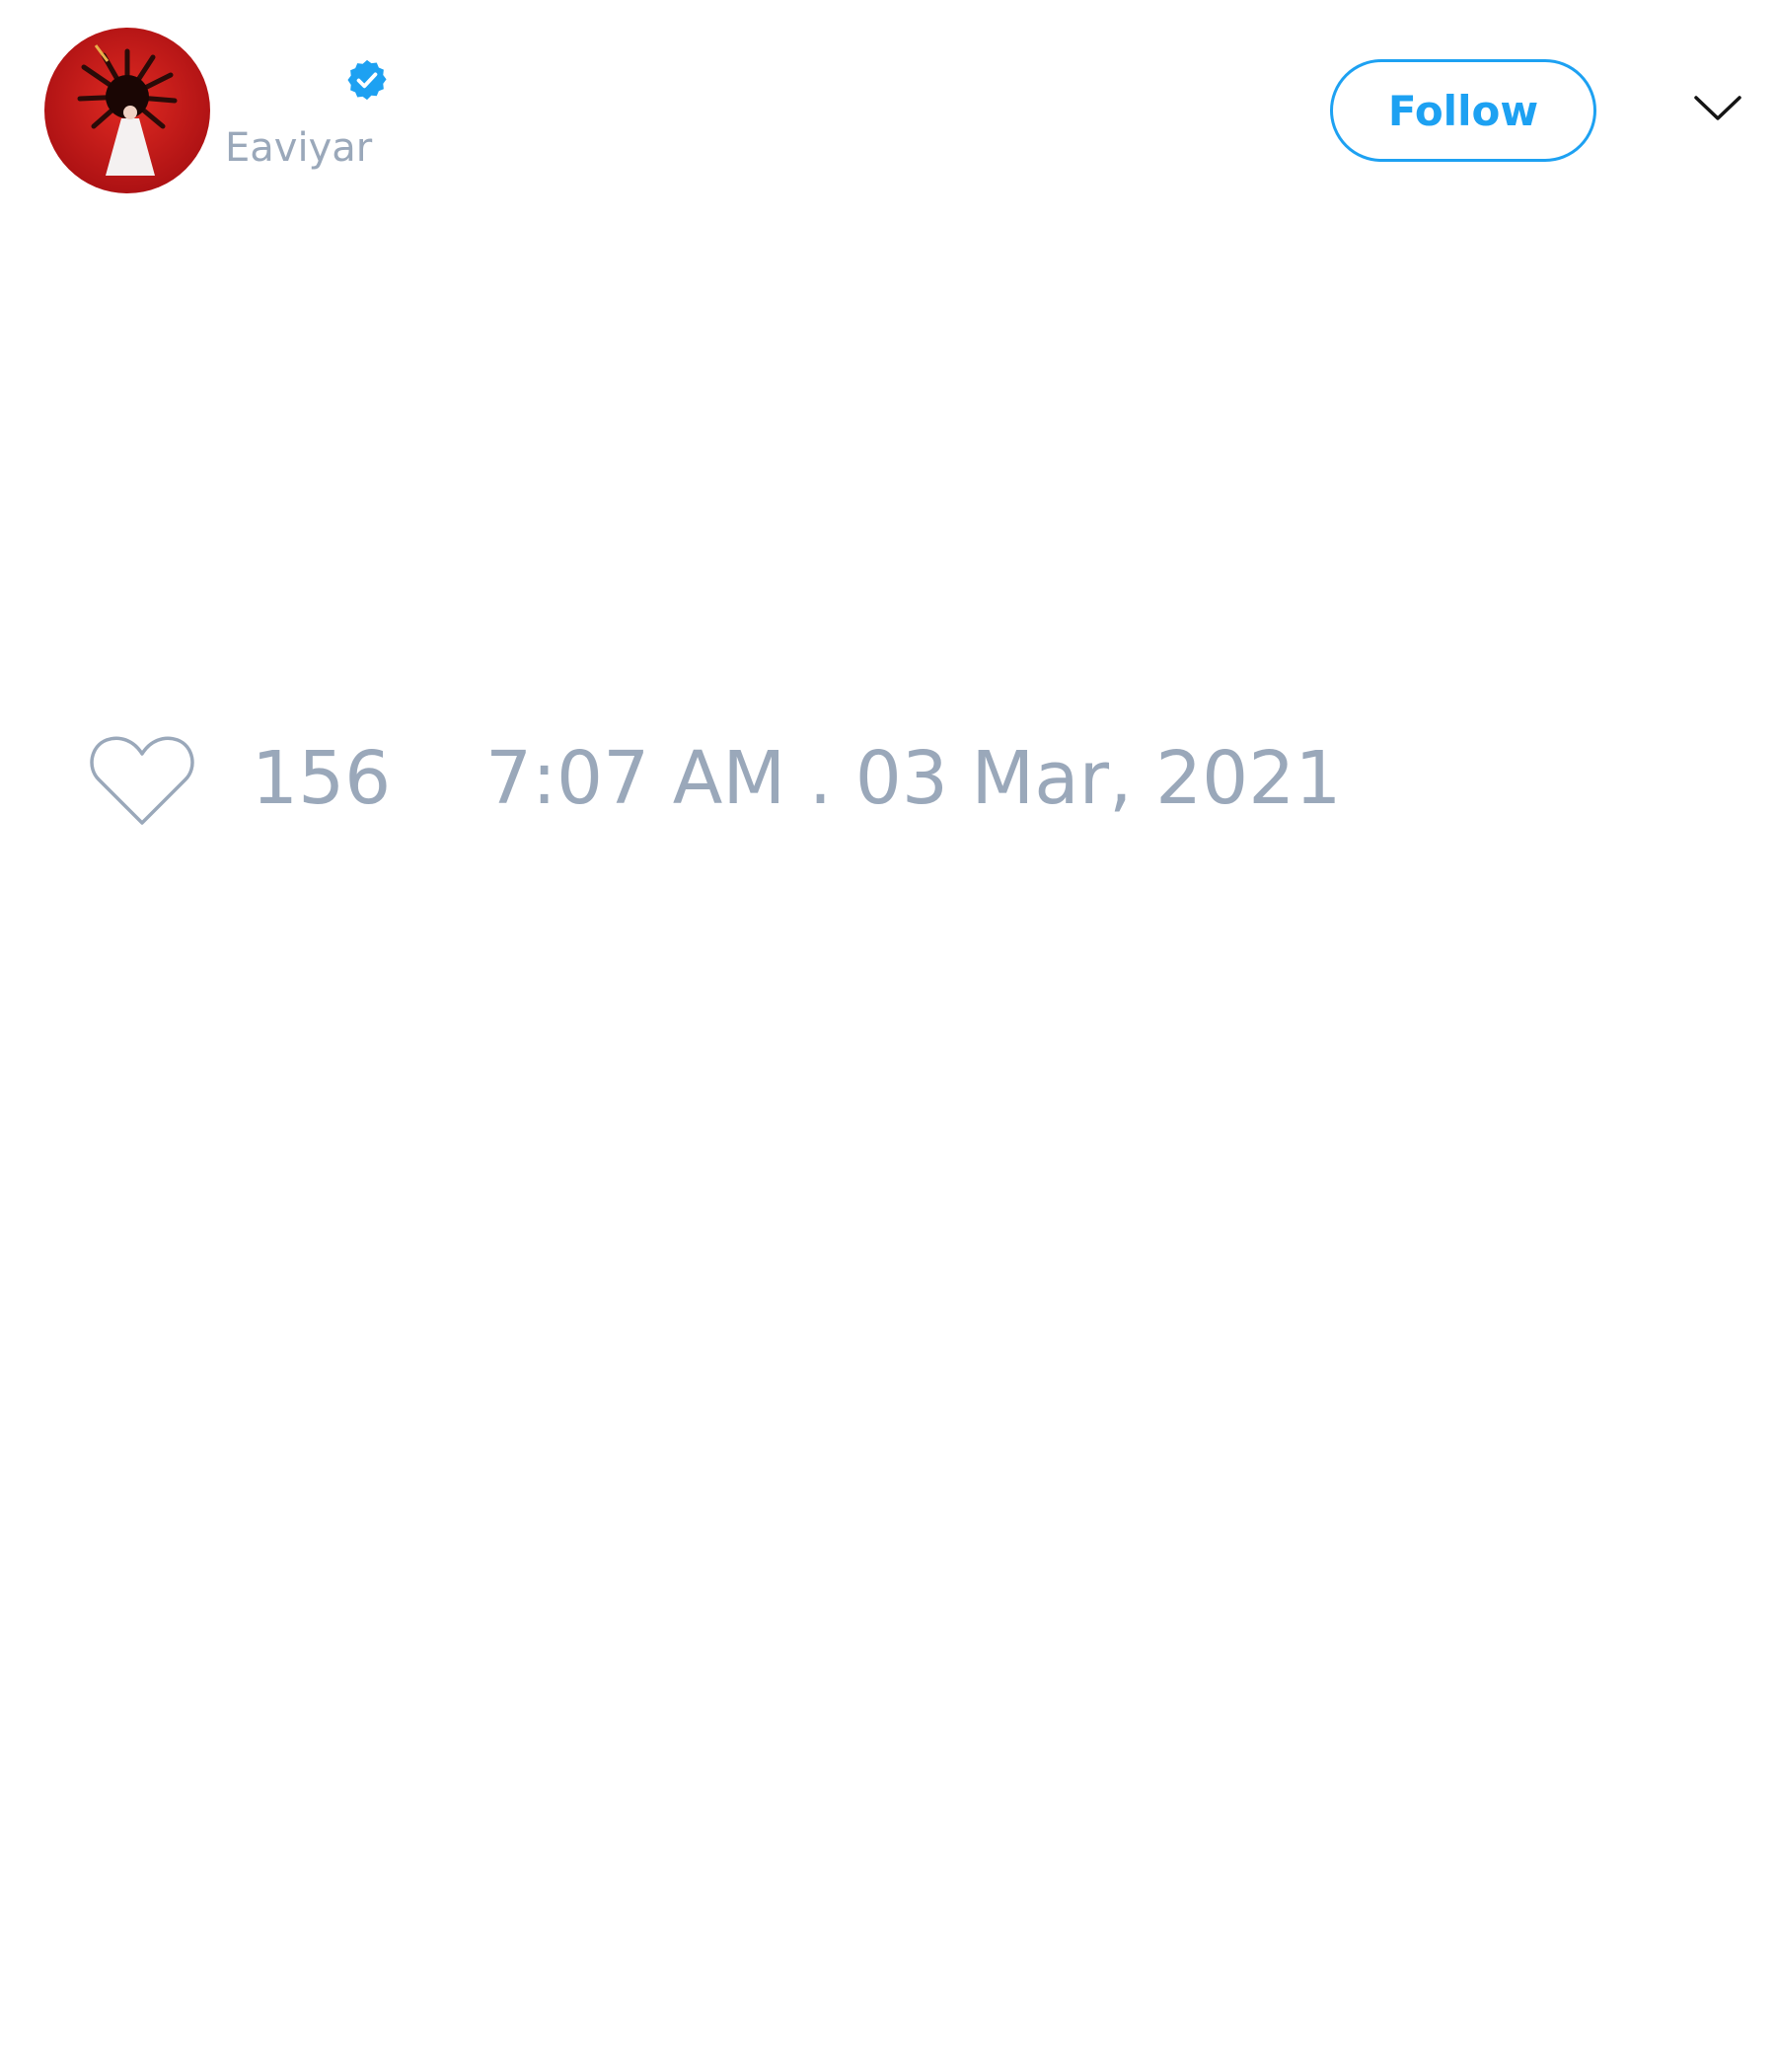 Image resolution: width=1776 pixels, height=2072 pixels. Describe the element at coordinates (1718, 108) in the screenshot. I see `chevron-down-icon` at that location.